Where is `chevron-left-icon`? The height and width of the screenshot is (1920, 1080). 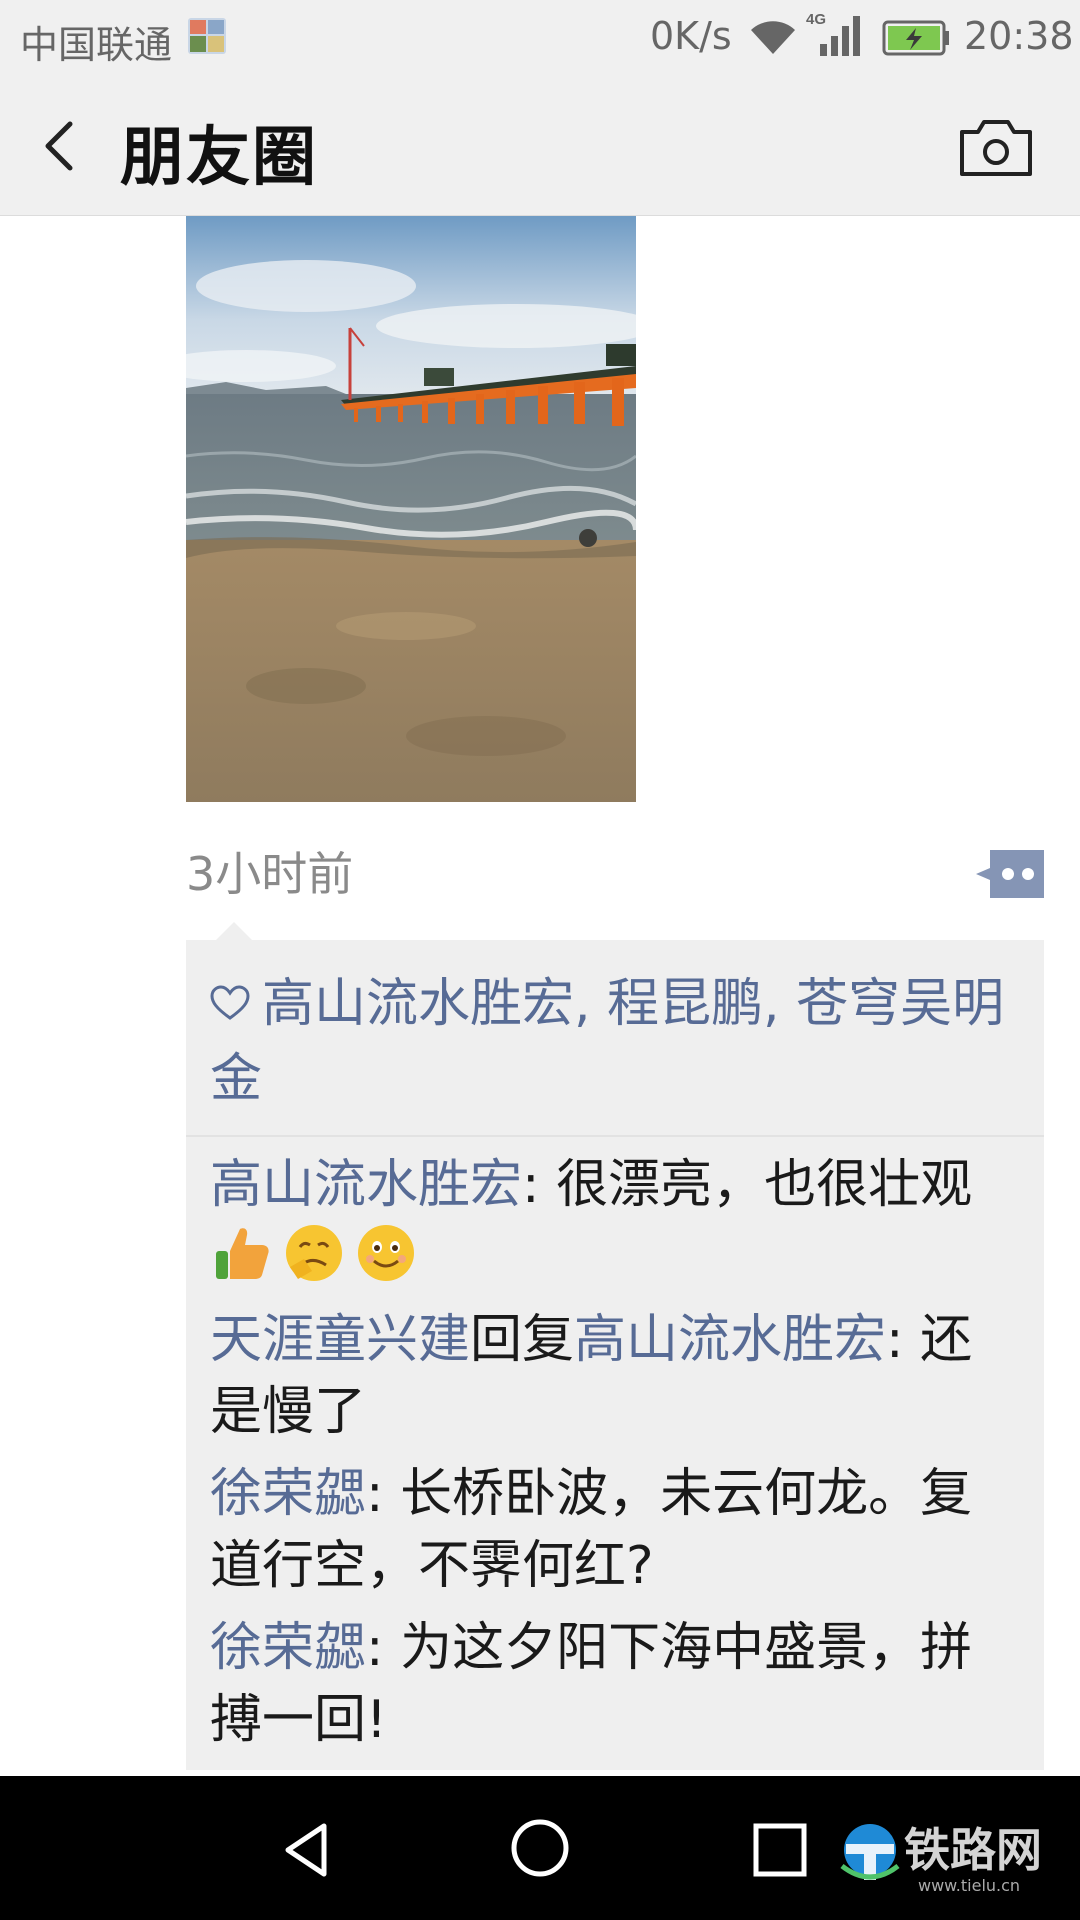 chevron-left-icon is located at coordinates (59, 146).